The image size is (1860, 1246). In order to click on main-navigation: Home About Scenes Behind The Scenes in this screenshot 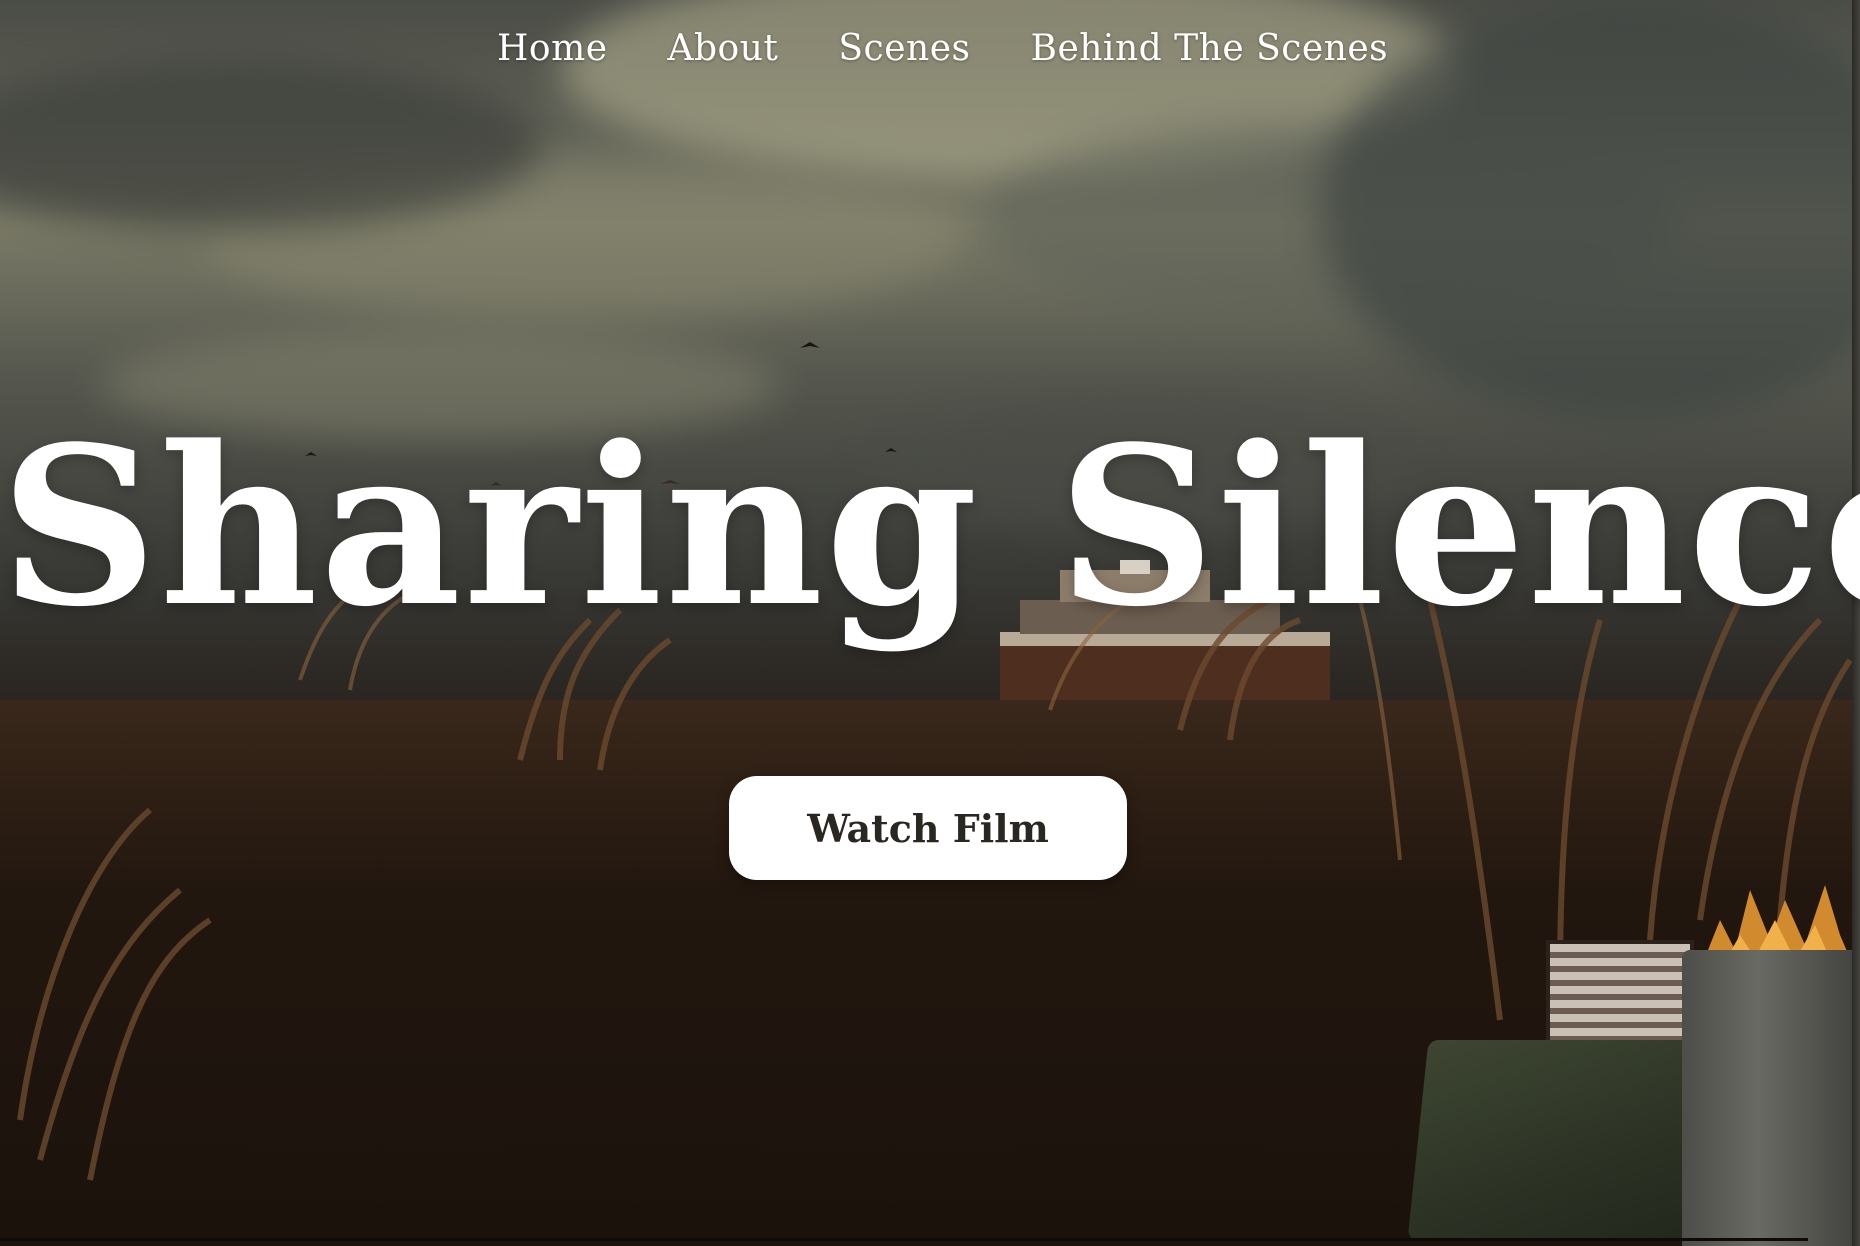, I will do `click(942, 48)`.